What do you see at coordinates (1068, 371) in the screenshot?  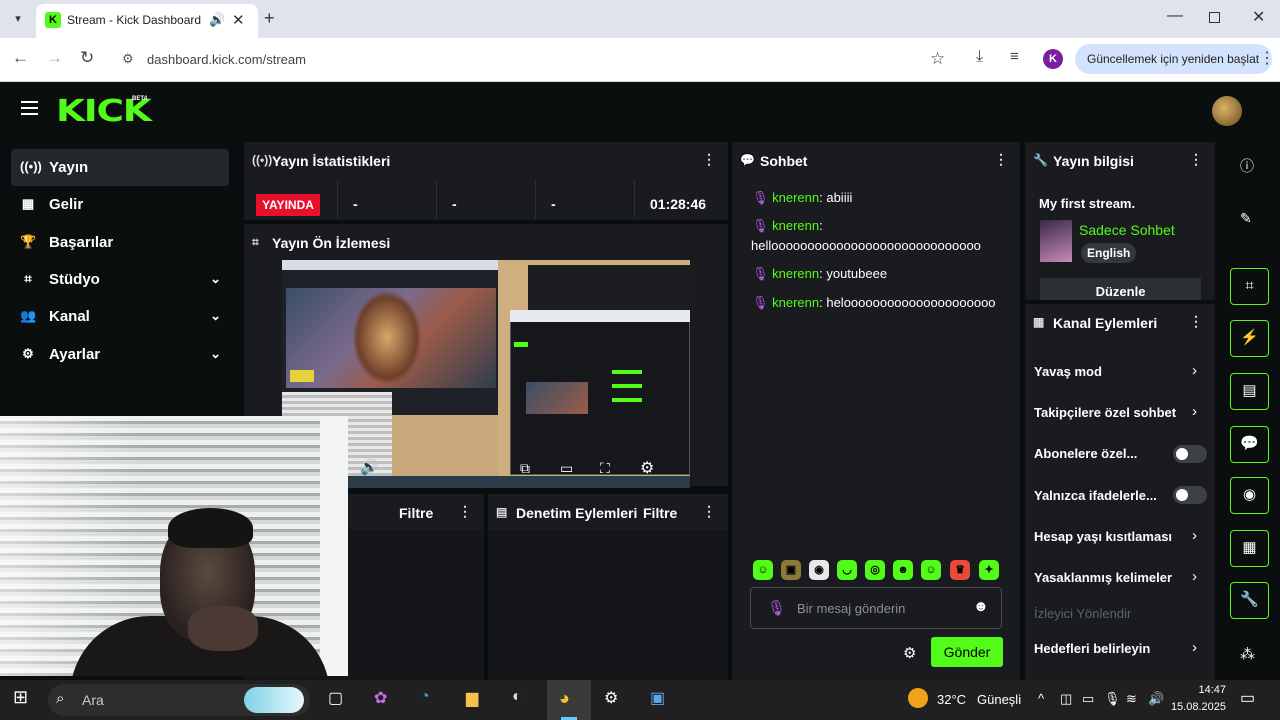 I see `slow-mode-row: Yavaş mod` at bounding box center [1068, 371].